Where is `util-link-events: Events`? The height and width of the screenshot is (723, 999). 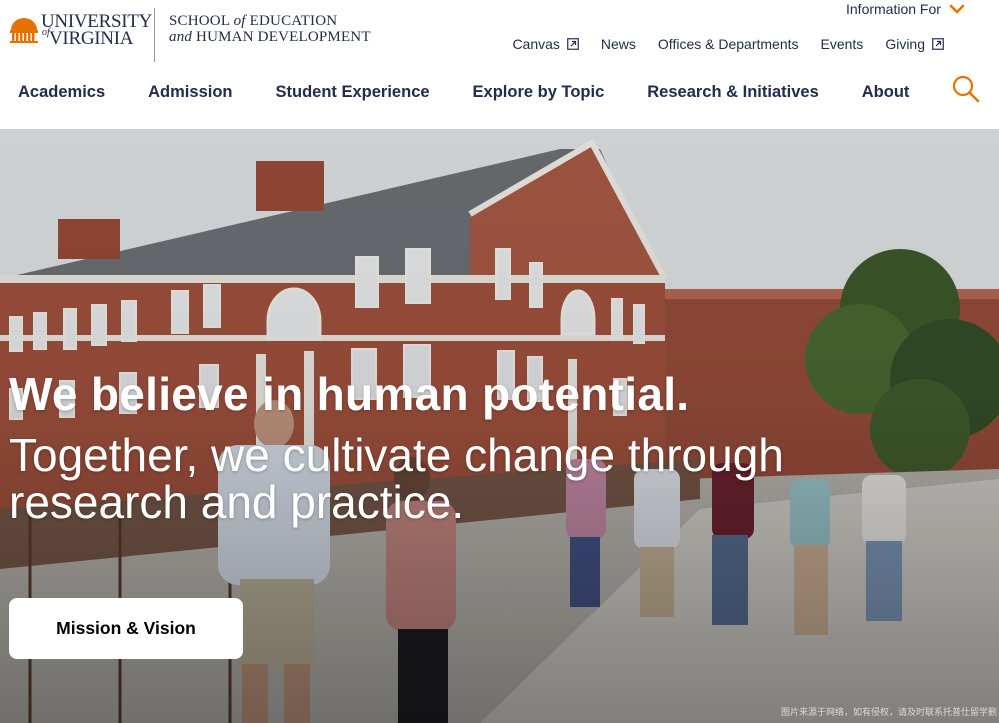
util-link-events: Events is located at coordinates (842, 44).